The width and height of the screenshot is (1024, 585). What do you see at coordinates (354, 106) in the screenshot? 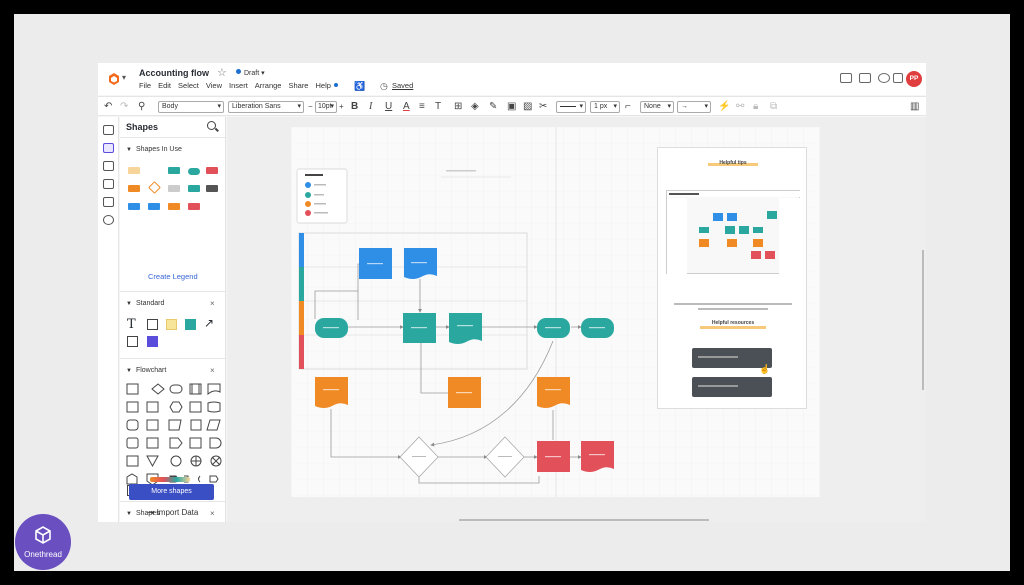
I see `bold-icon: B` at bounding box center [354, 106].